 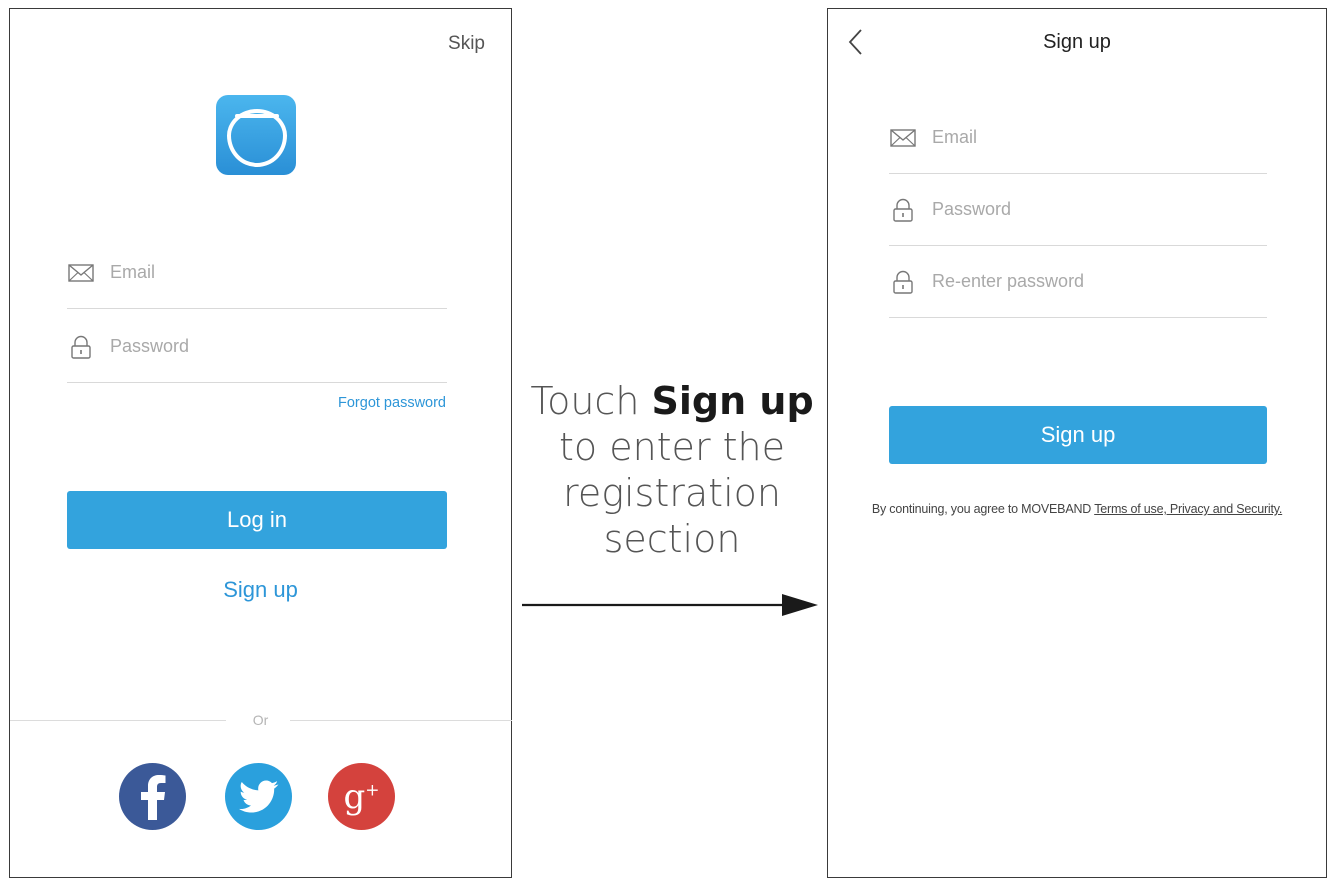 What do you see at coordinates (1188, 509) in the screenshot?
I see `terms-link: Terms of use, Privacy and Security.` at bounding box center [1188, 509].